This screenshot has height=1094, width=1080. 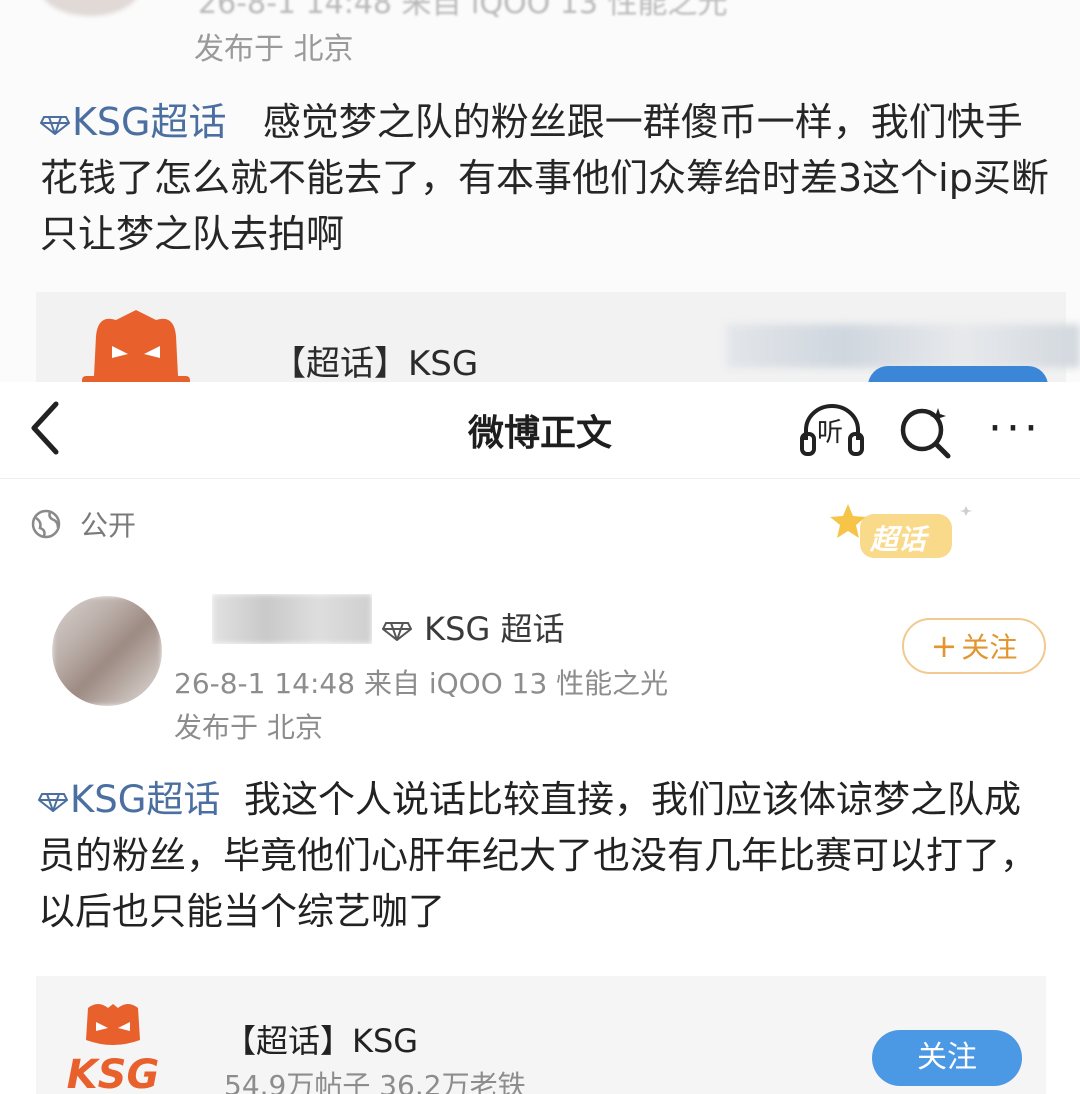 What do you see at coordinates (974, 646) in the screenshot?
I see `follow-button: + 关注` at bounding box center [974, 646].